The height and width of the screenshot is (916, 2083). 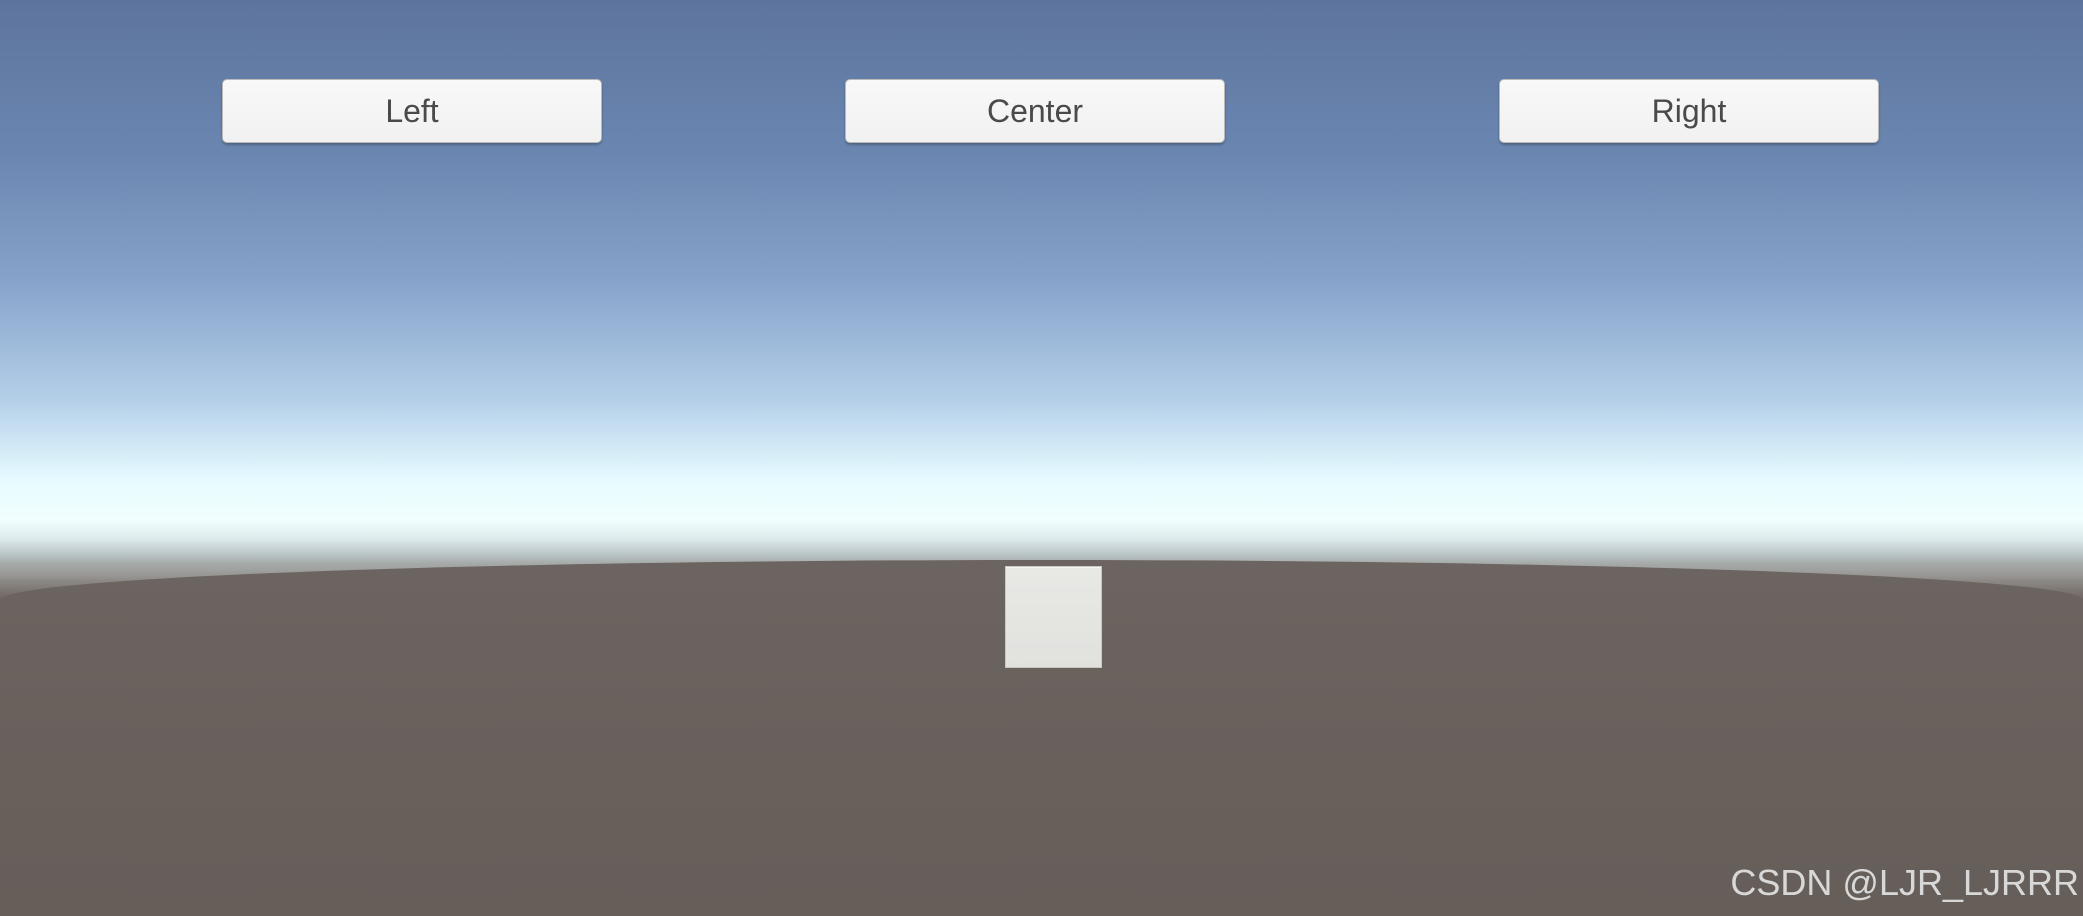 I want to click on left-button: Left, so click(x=412, y=111).